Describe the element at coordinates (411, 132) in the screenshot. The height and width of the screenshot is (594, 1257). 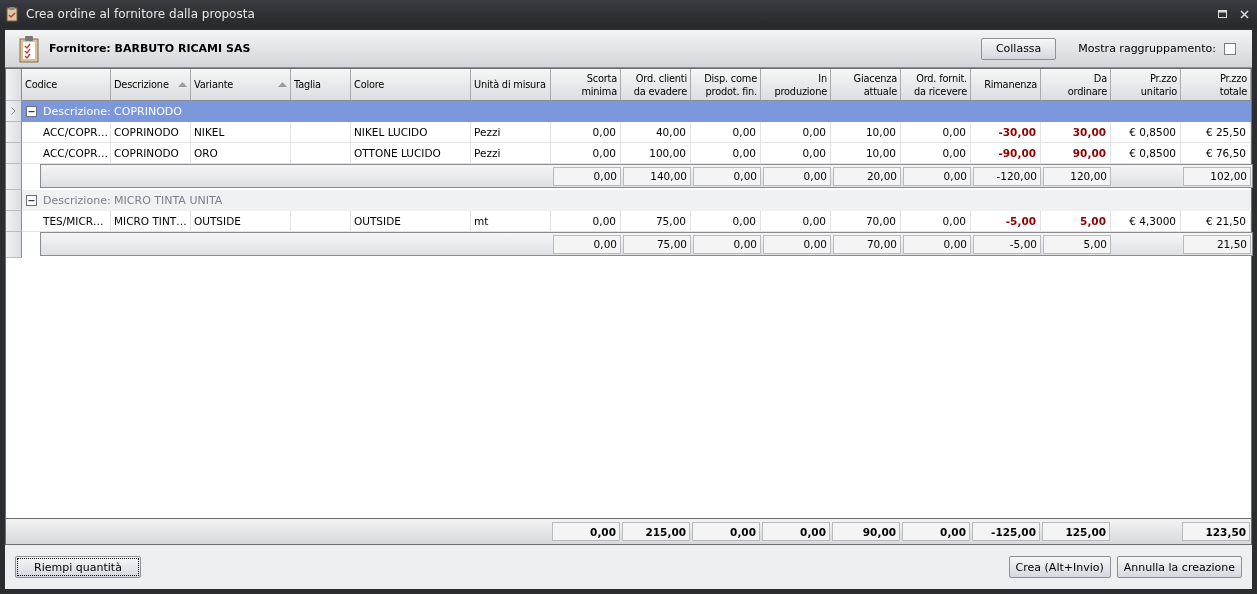
I see `table-cell: NIKEL LUCIDO` at that location.